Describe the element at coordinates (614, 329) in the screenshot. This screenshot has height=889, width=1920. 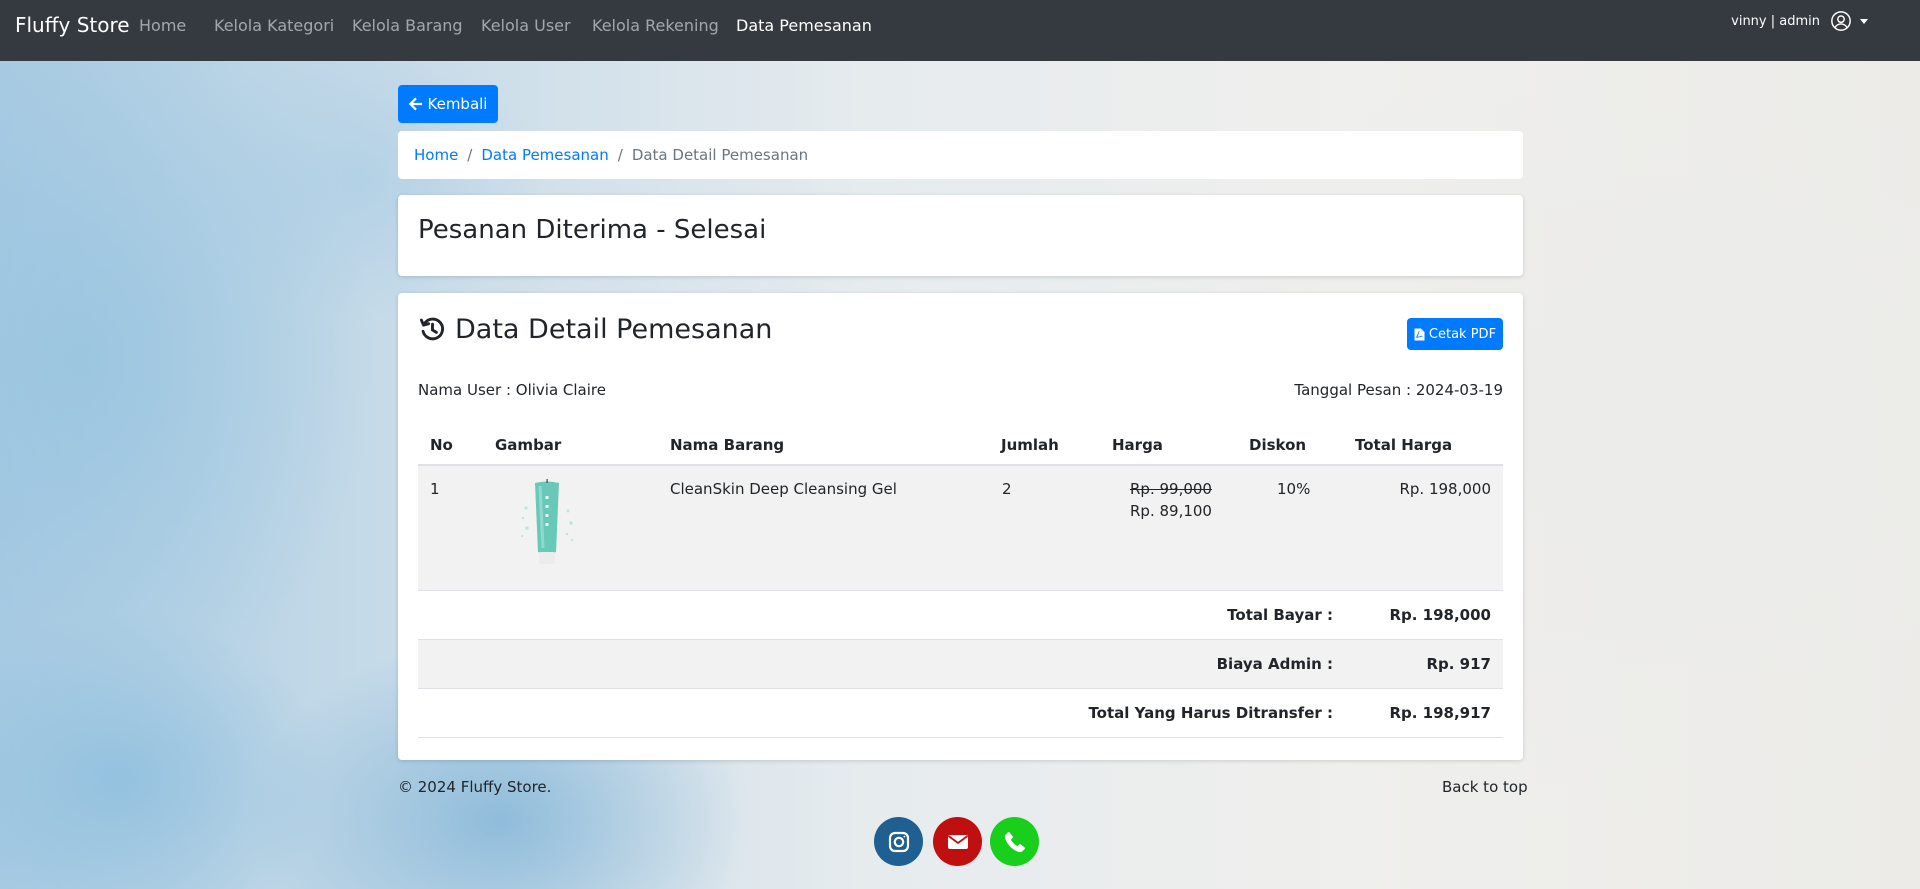
I see `detail-title: Data Detail Pemesanan` at that location.